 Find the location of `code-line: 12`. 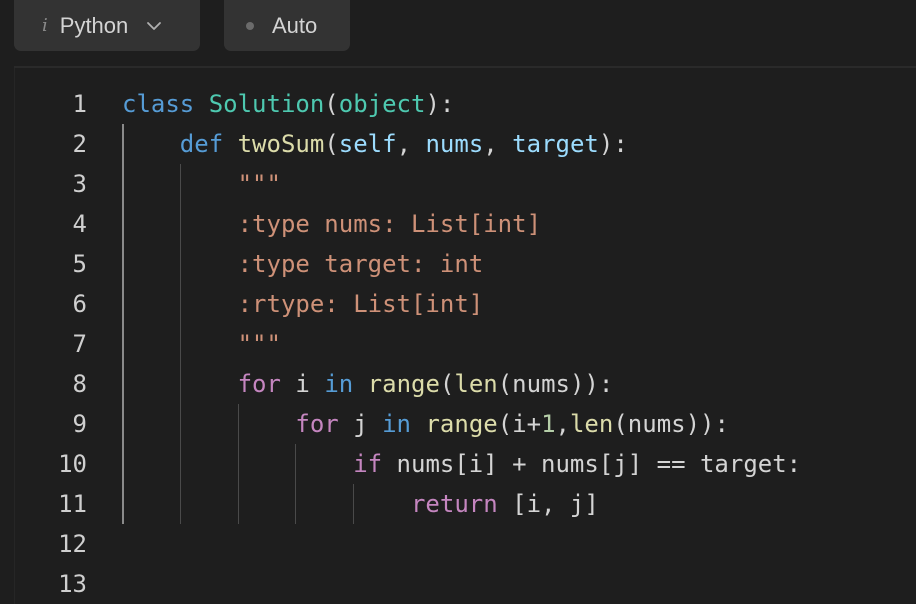

code-line: 12 is located at coordinates (465, 544).